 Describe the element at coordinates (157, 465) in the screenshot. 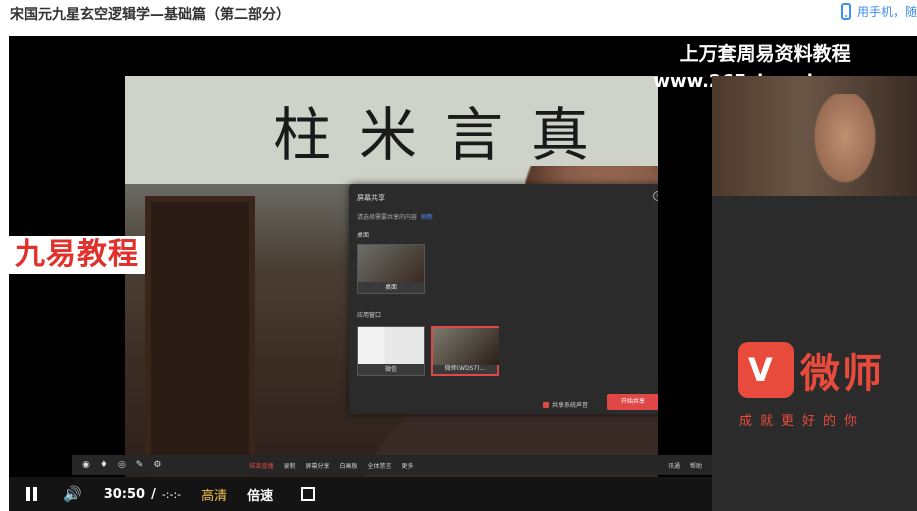

I see `gear-icon: ⚙` at that location.